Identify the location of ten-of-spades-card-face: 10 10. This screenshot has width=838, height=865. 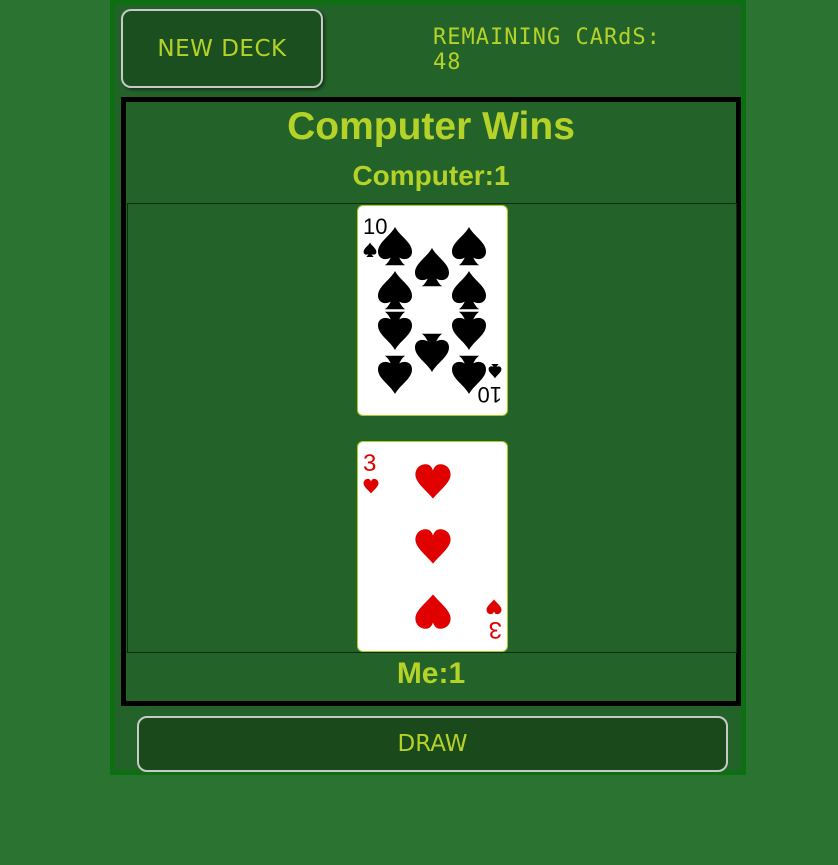
(432, 310).